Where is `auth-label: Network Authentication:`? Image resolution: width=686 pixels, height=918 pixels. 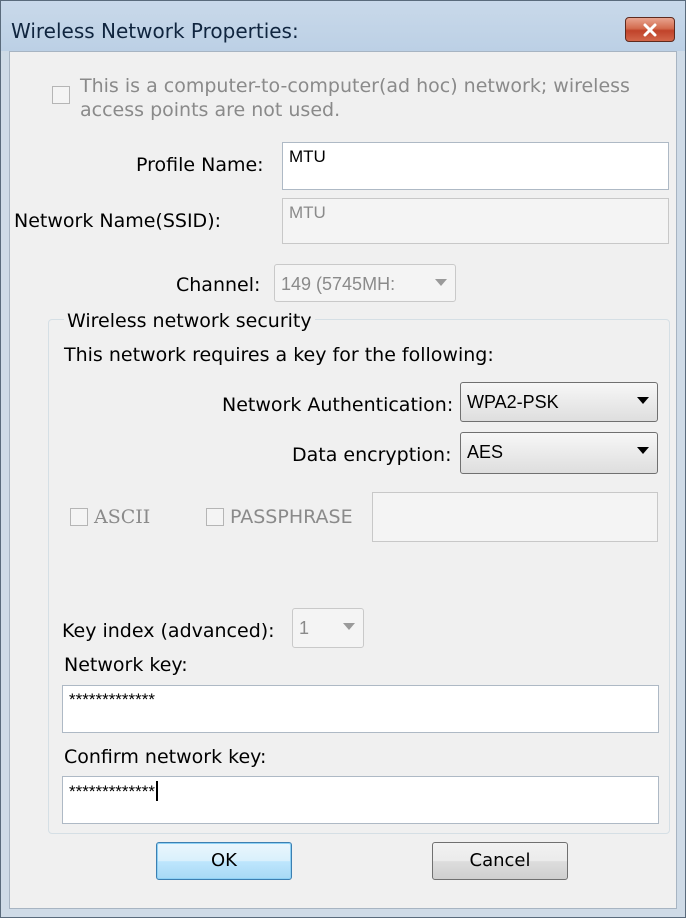 auth-label: Network Authentication: is located at coordinates (338, 405).